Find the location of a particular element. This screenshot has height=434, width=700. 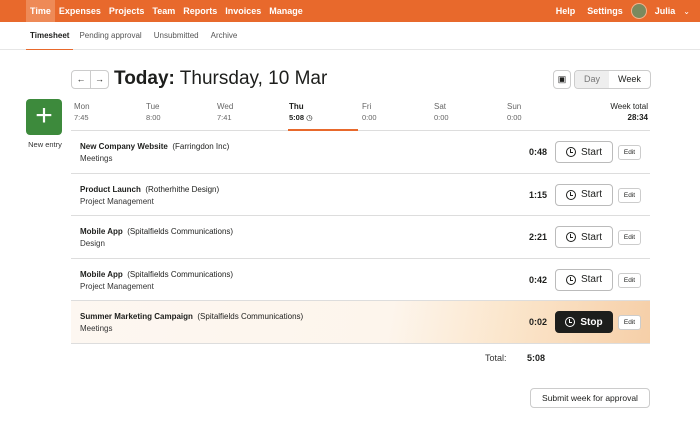

total-value: 5:08 is located at coordinates (536, 358).